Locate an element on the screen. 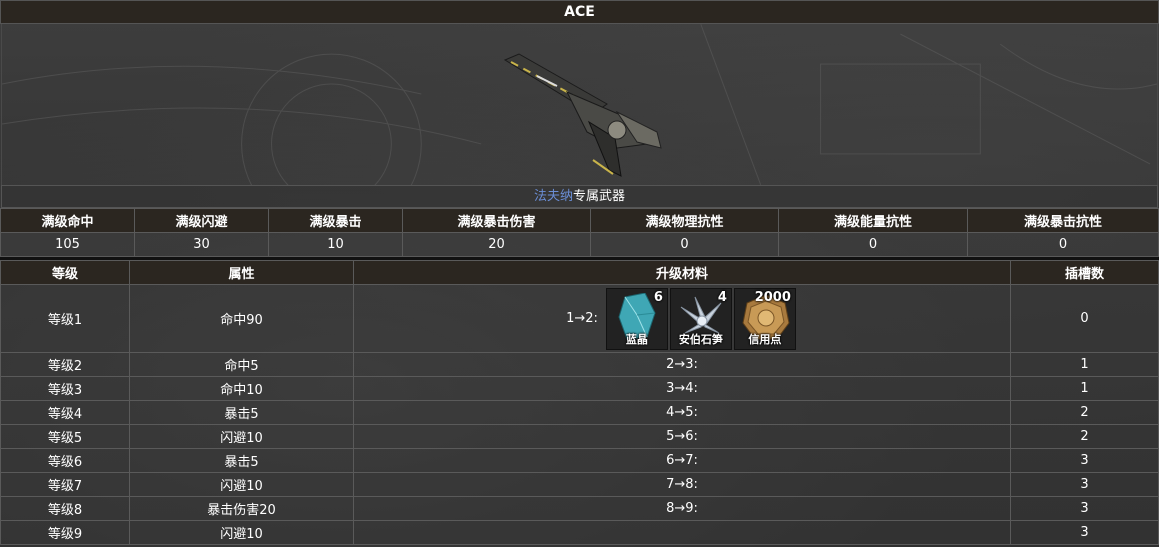  materials-column-header: 升级材料 is located at coordinates (682, 272).